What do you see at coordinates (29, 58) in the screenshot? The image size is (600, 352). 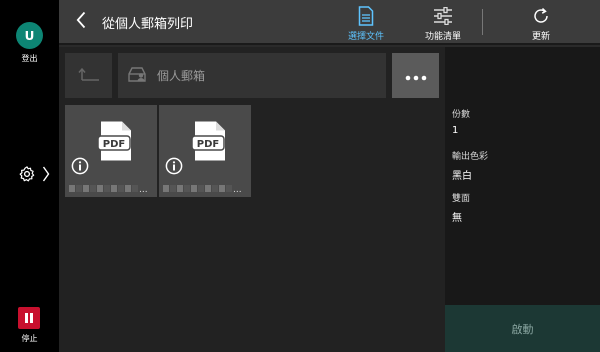 I see `logout-label: 登出` at bounding box center [29, 58].